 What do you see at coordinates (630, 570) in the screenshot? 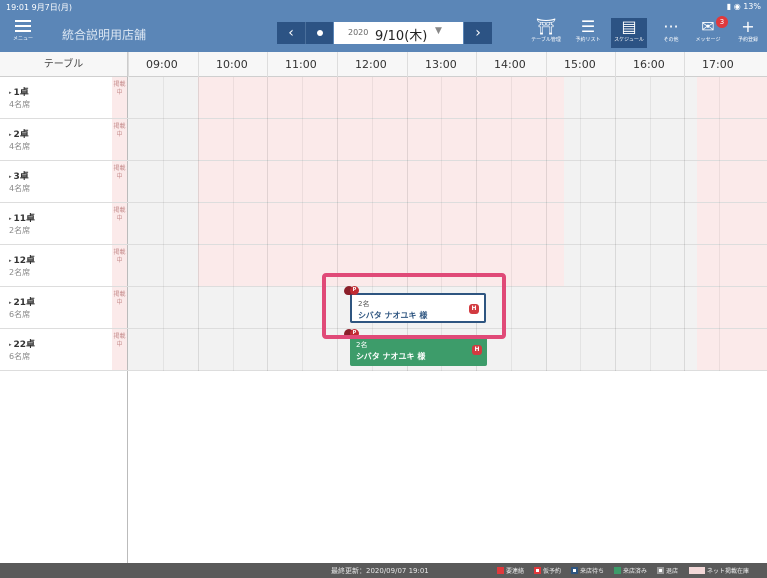
I see `legend-item: 来店済み` at bounding box center [630, 570].